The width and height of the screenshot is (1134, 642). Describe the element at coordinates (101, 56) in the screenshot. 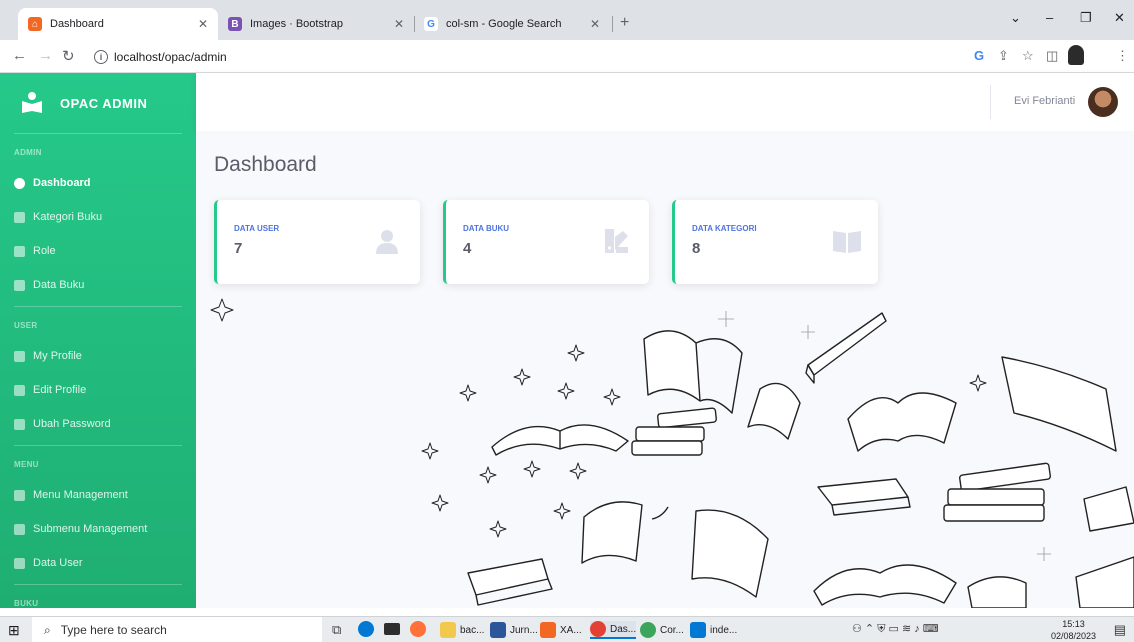

I see `site-info-icon: i` at that location.